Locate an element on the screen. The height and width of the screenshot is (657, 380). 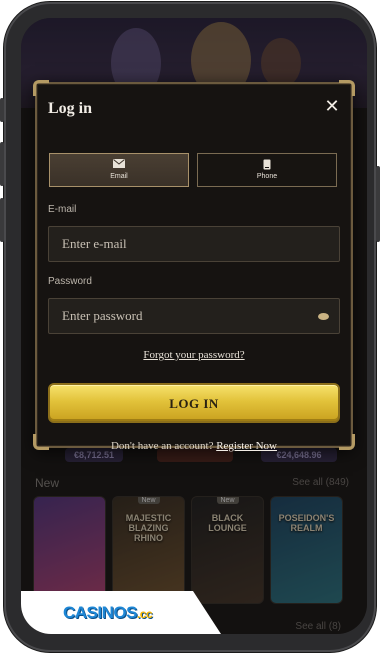
email-field is located at coordinates (194, 244).